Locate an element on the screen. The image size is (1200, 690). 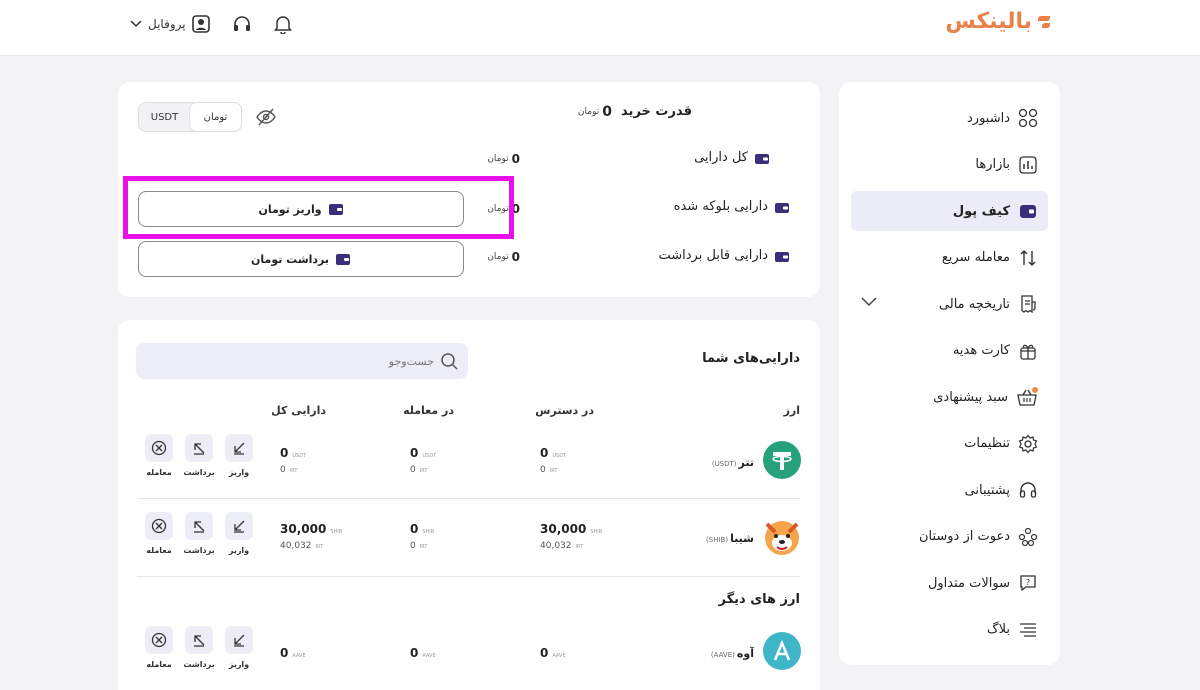
sidebar-item-support: پشتیبانی is located at coordinates (949, 490).